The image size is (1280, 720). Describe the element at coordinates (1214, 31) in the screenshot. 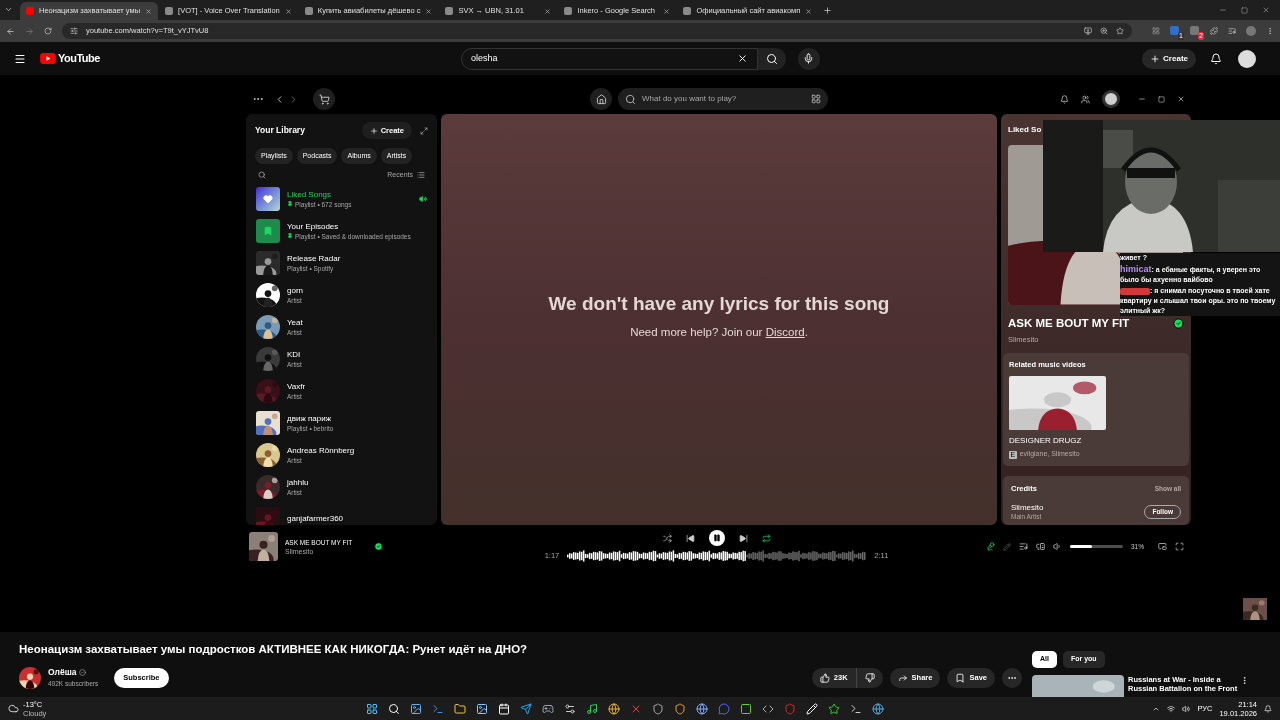

I see `puzzle-icon` at that location.